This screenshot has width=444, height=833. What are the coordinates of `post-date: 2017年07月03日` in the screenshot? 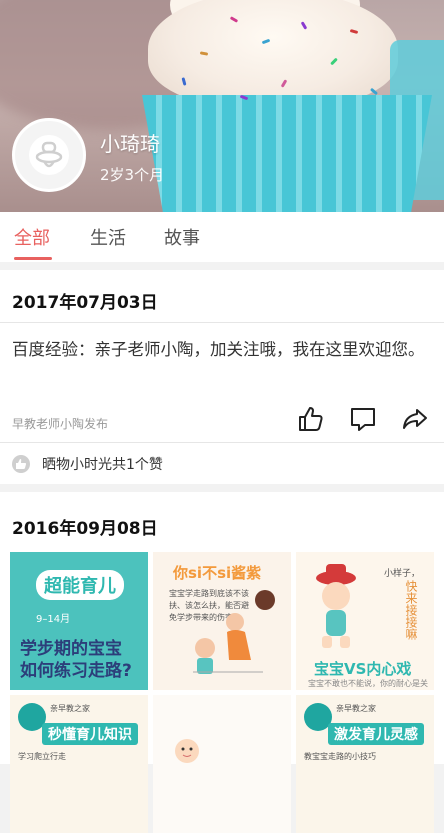 It's located at (85, 303).